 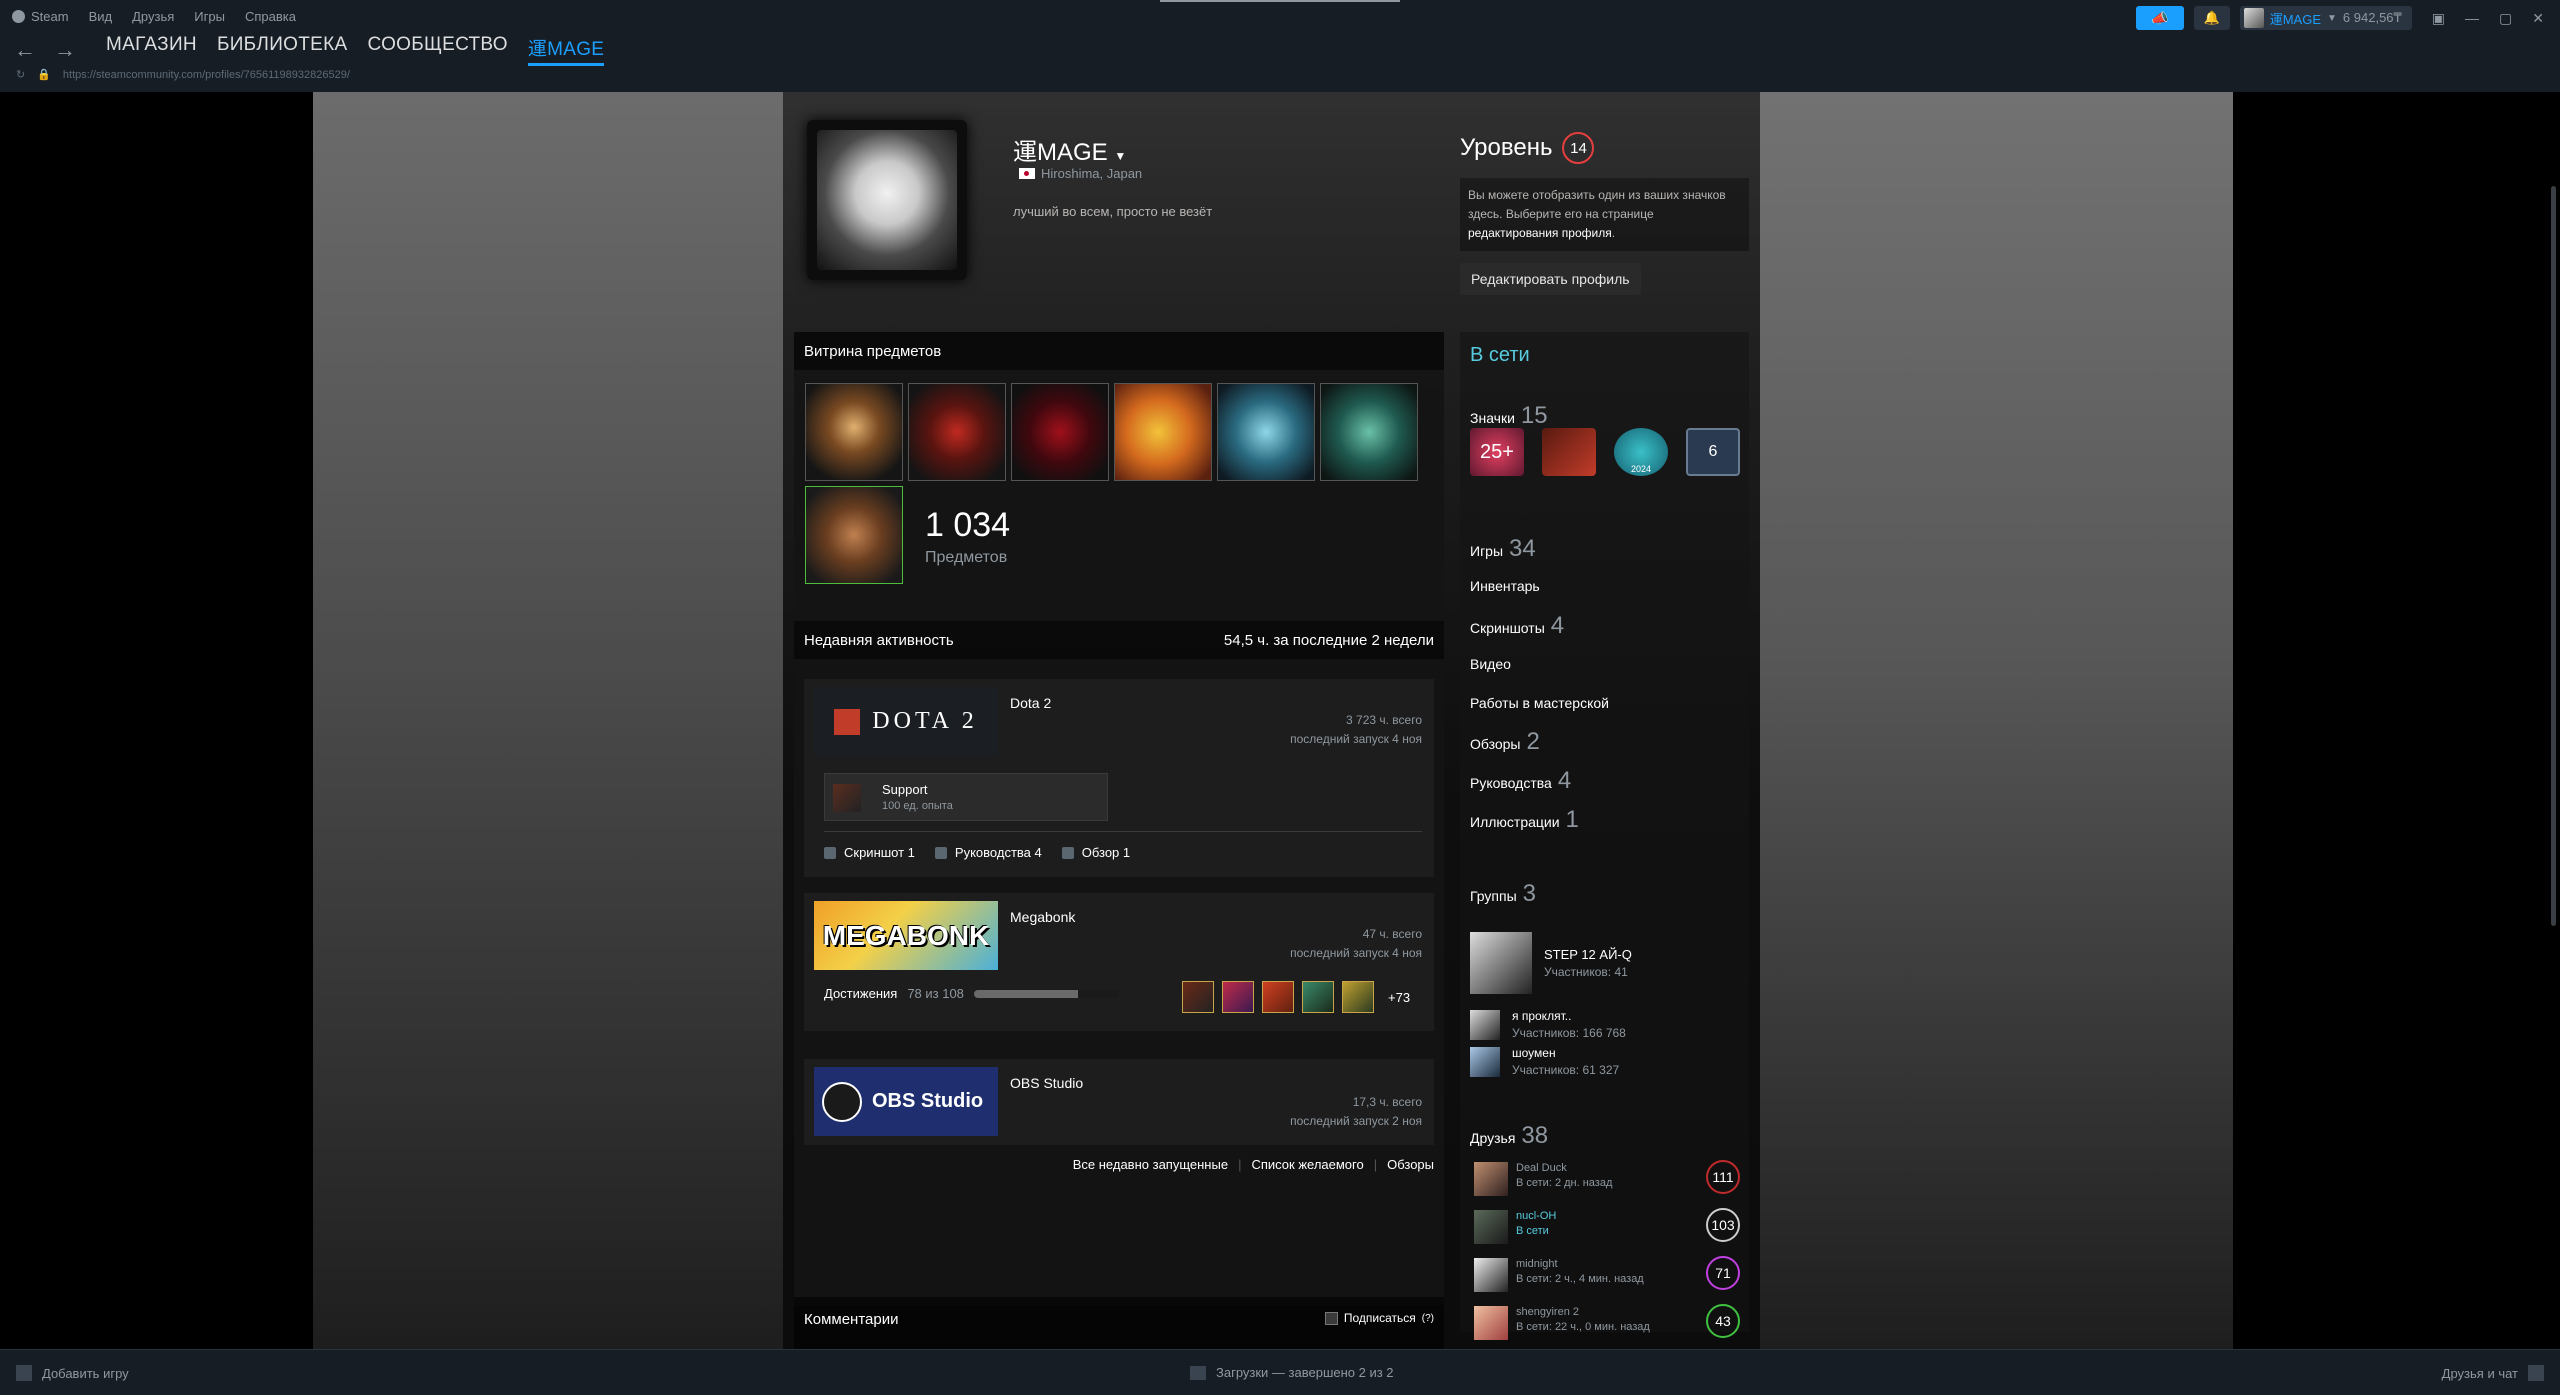 I want to click on group-item: я проклят.. Участников: 166 768, so click(x=1548, y=1024).